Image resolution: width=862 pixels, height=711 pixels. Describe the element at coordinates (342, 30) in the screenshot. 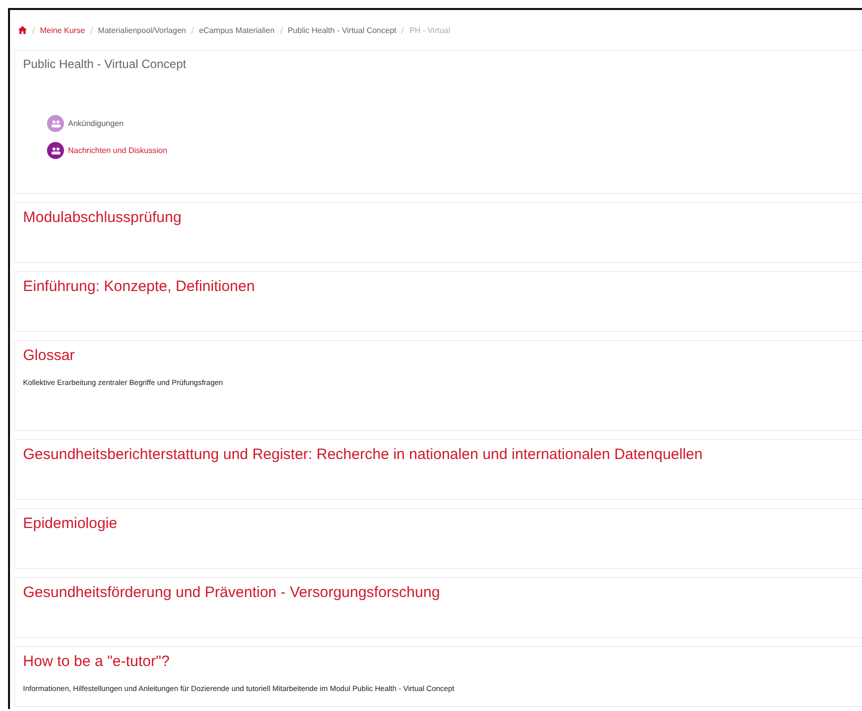

I see `breadcrumb-link: Public Health - Virtual Concept` at that location.